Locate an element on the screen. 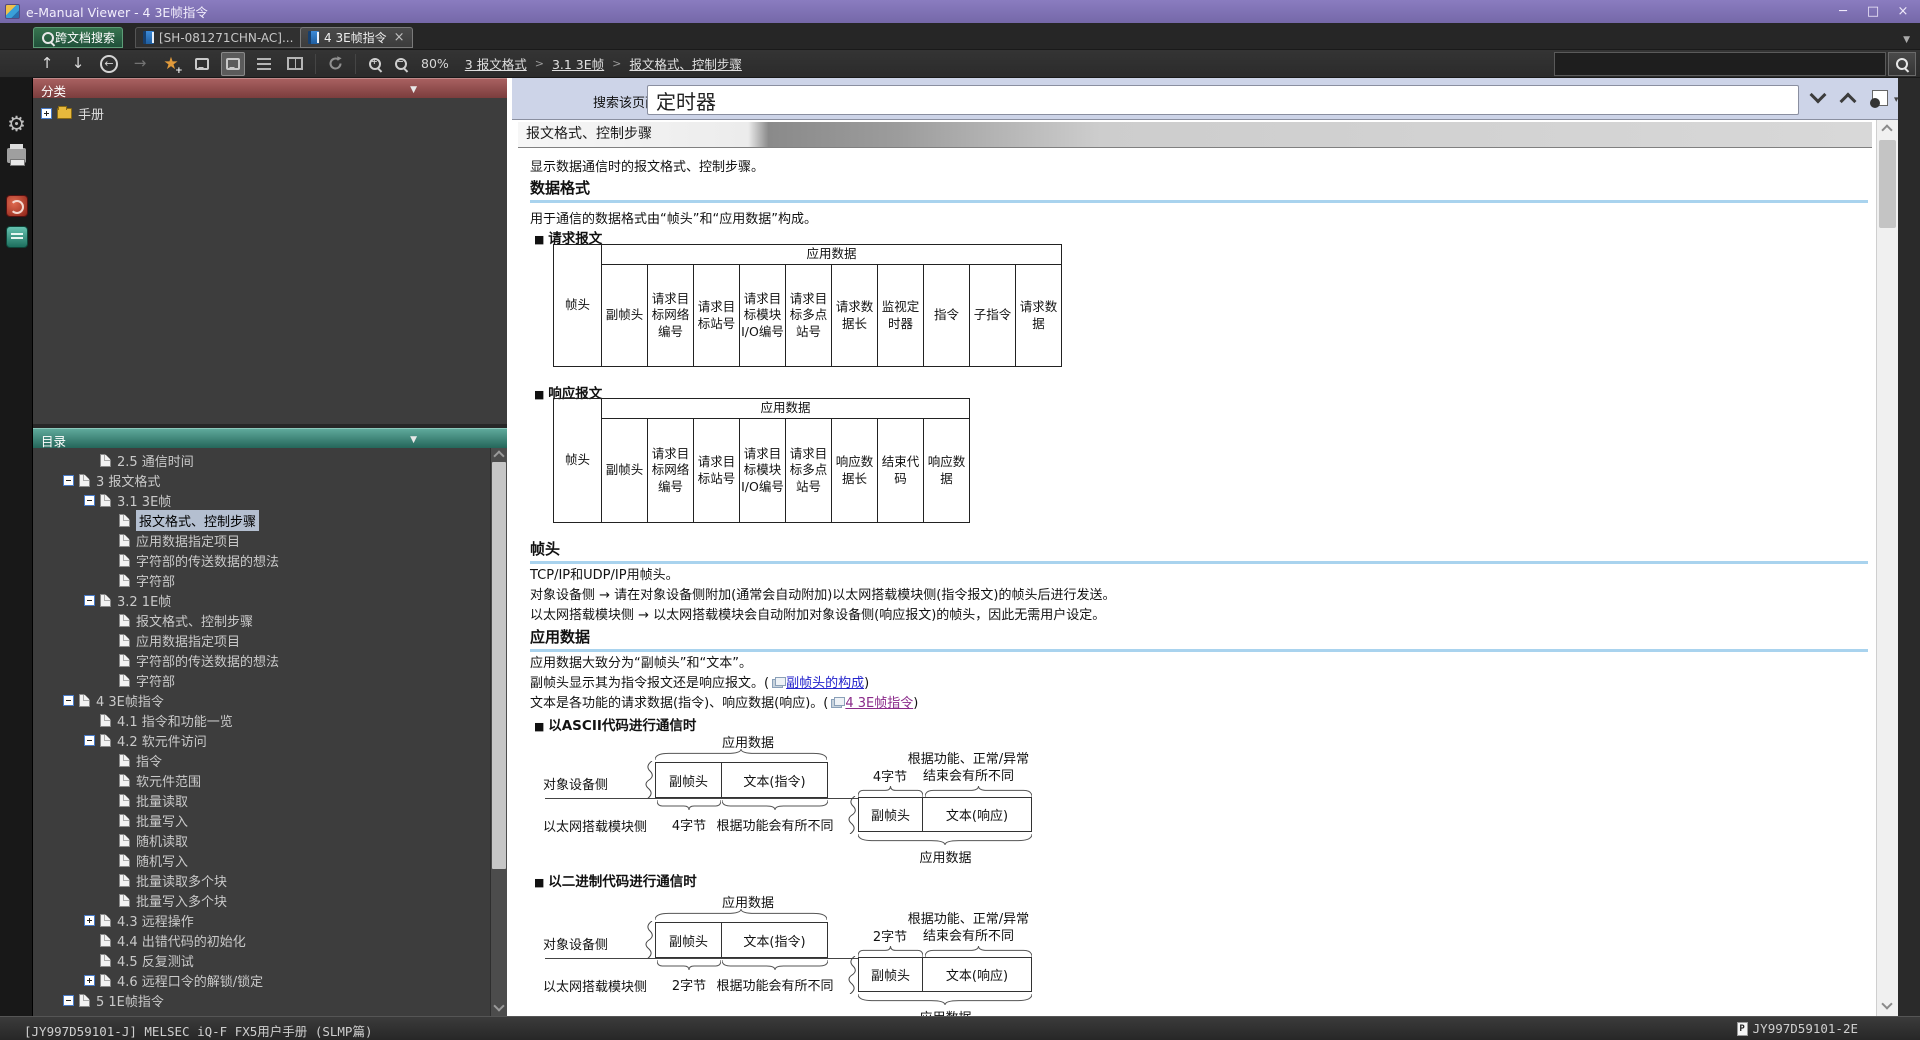 The image size is (1920, 1040). col-header: 请求目标网络编号 is located at coordinates (670, 315).